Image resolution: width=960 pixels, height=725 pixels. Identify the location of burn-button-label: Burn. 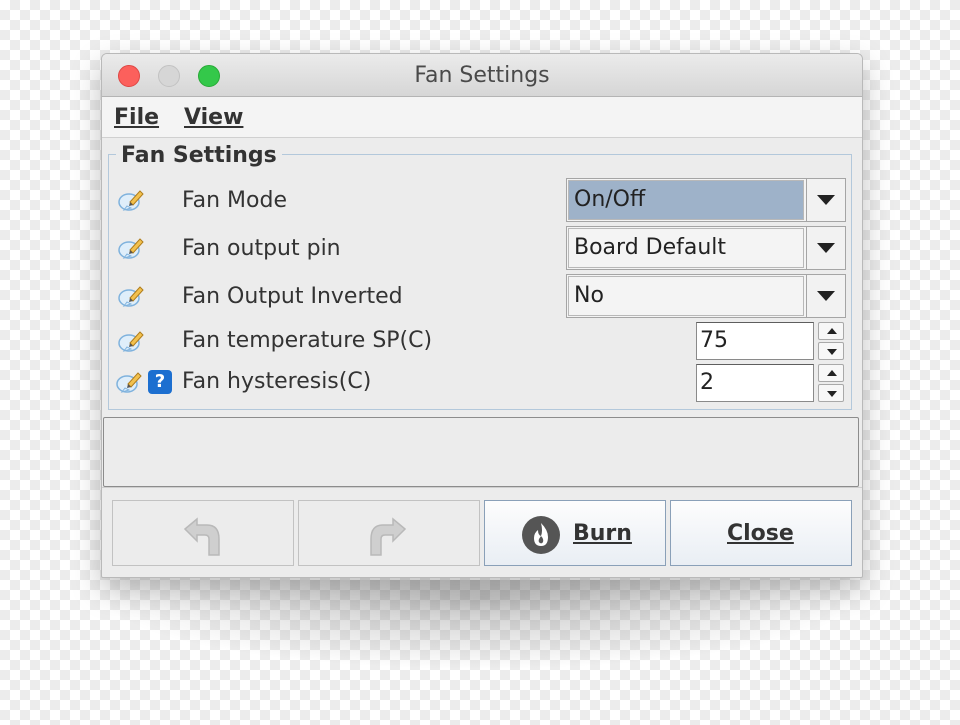
(602, 533).